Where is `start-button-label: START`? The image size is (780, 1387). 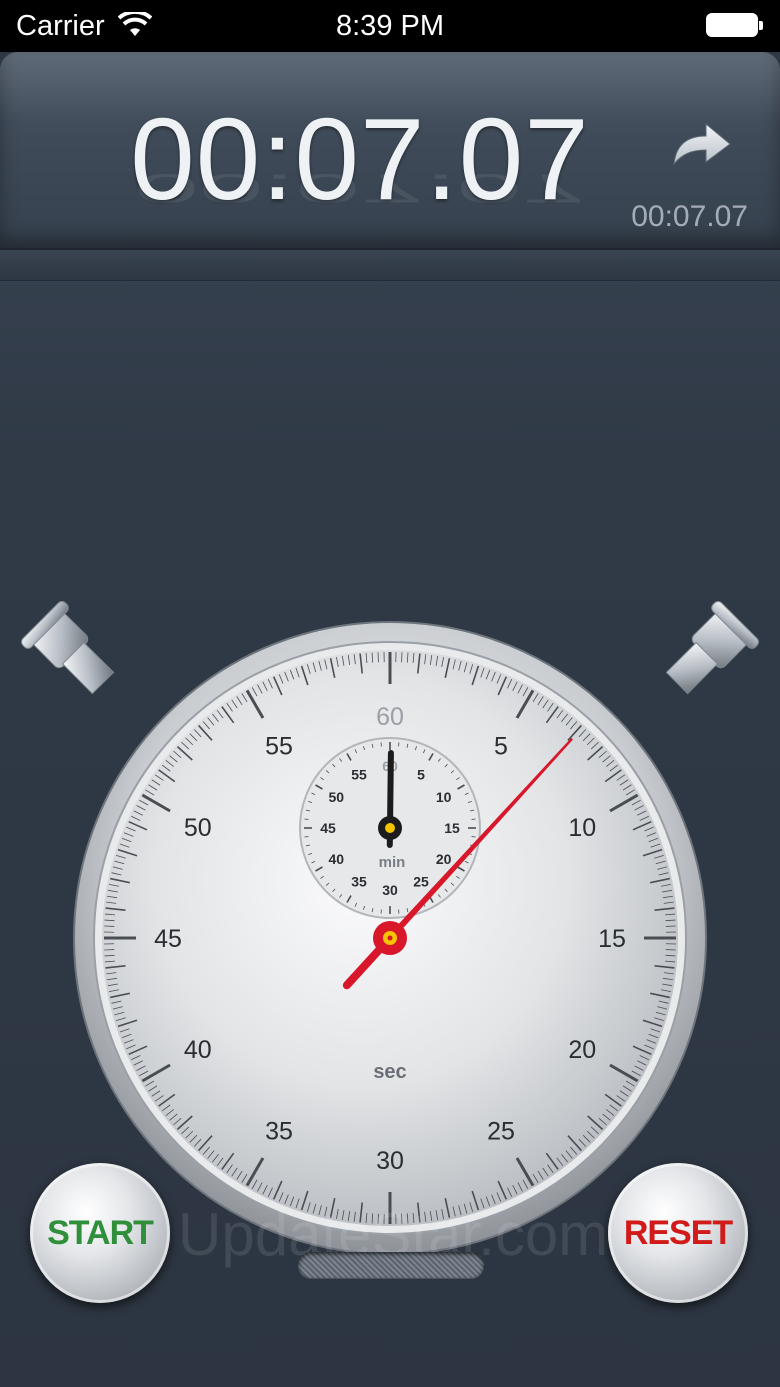
start-button-label: START is located at coordinates (100, 1232).